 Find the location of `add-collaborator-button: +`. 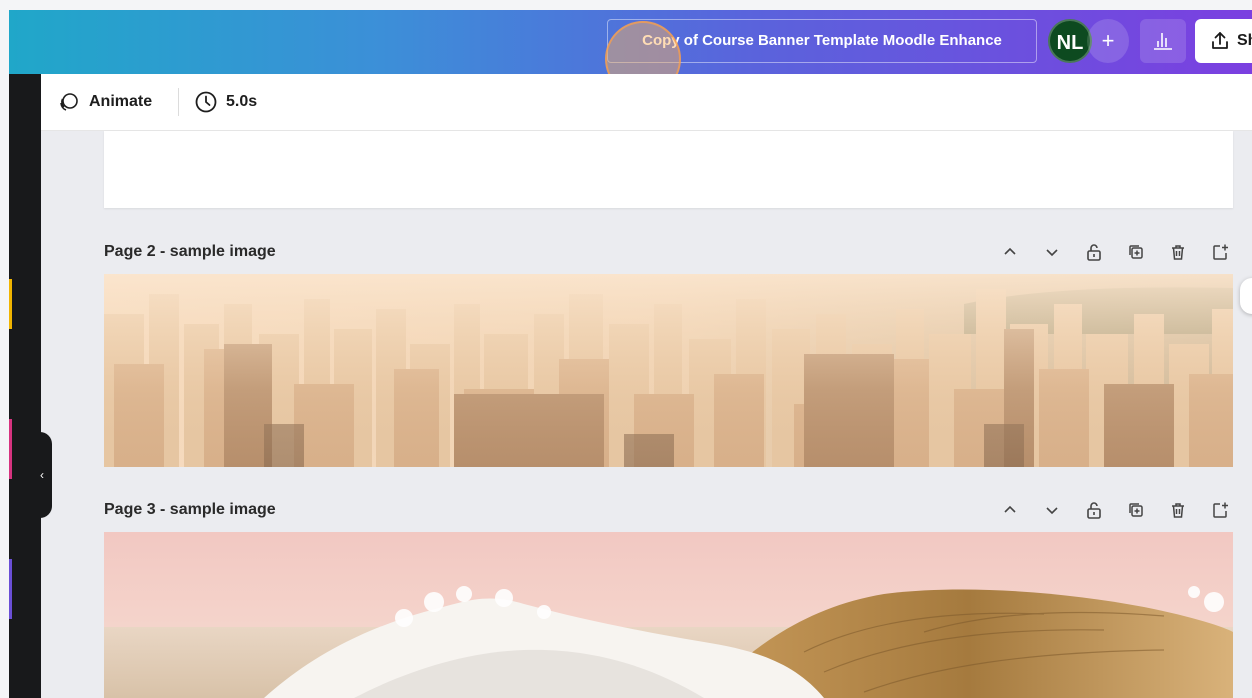

add-collaborator-button: + is located at coordinates (1108, 41).